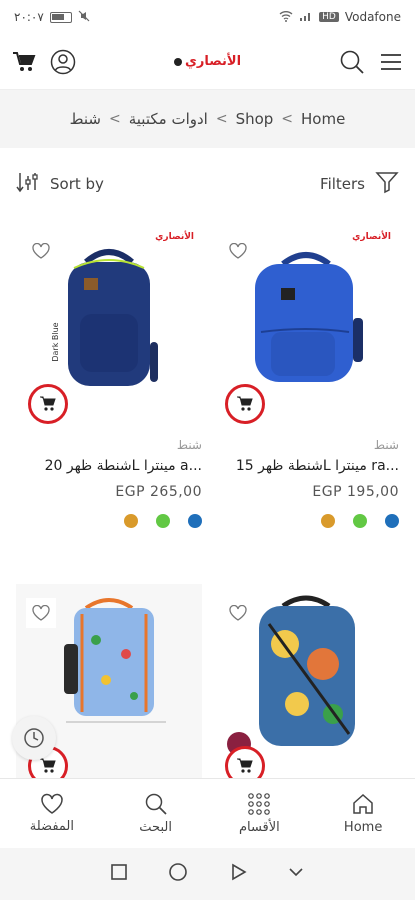 The width and height of the screenshot is (415, 900). Describe the element at coordinates (387, 184) in the screenshot. I see `filter-funnel-icon` at that location.